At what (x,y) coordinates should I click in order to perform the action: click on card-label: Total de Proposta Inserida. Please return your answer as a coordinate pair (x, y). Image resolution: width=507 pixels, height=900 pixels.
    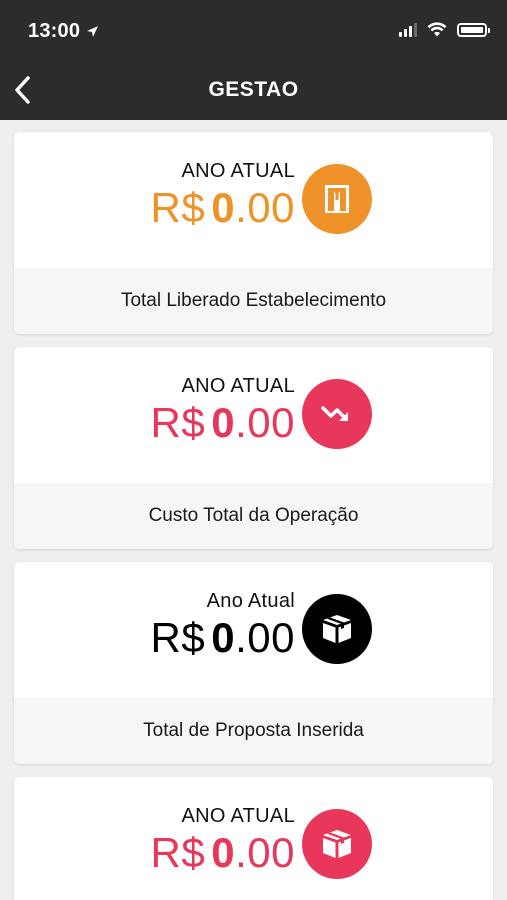
    Looking at the image, I should click on (253, 731).